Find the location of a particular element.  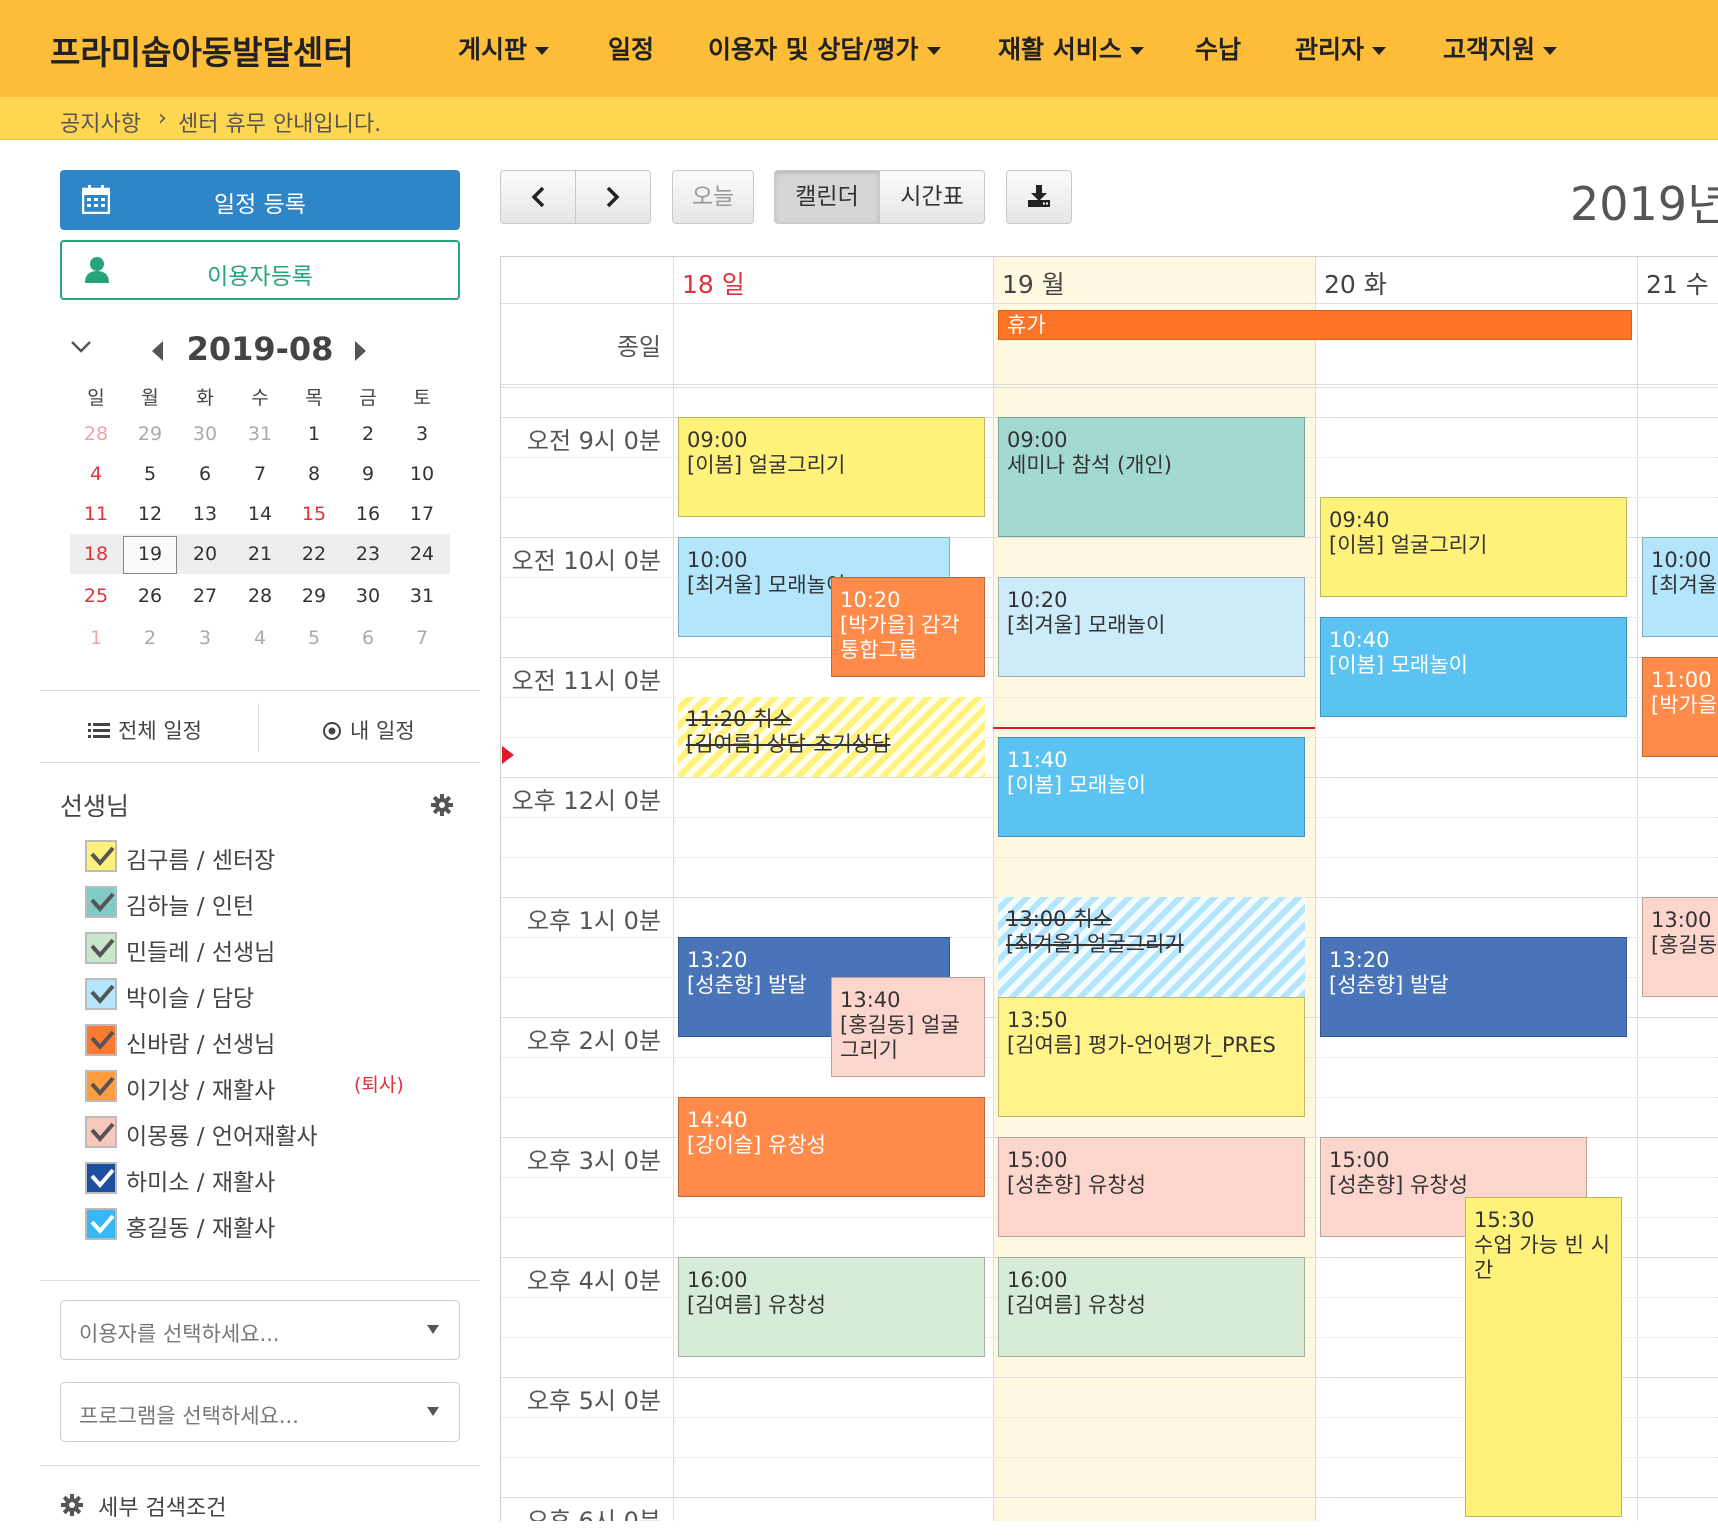

calendar-event: 09:00 [이봄] 얼굴그리기 is located at coordinates (831, 467).